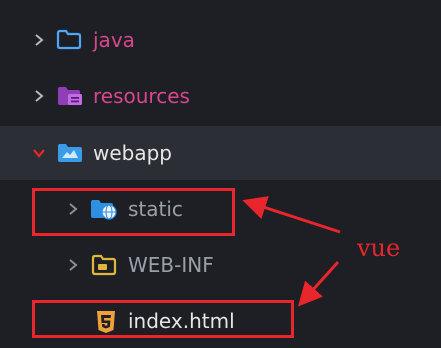 This screenshot has width=441, height=348. I want to click on annotation-arrows, so click(291, 251).